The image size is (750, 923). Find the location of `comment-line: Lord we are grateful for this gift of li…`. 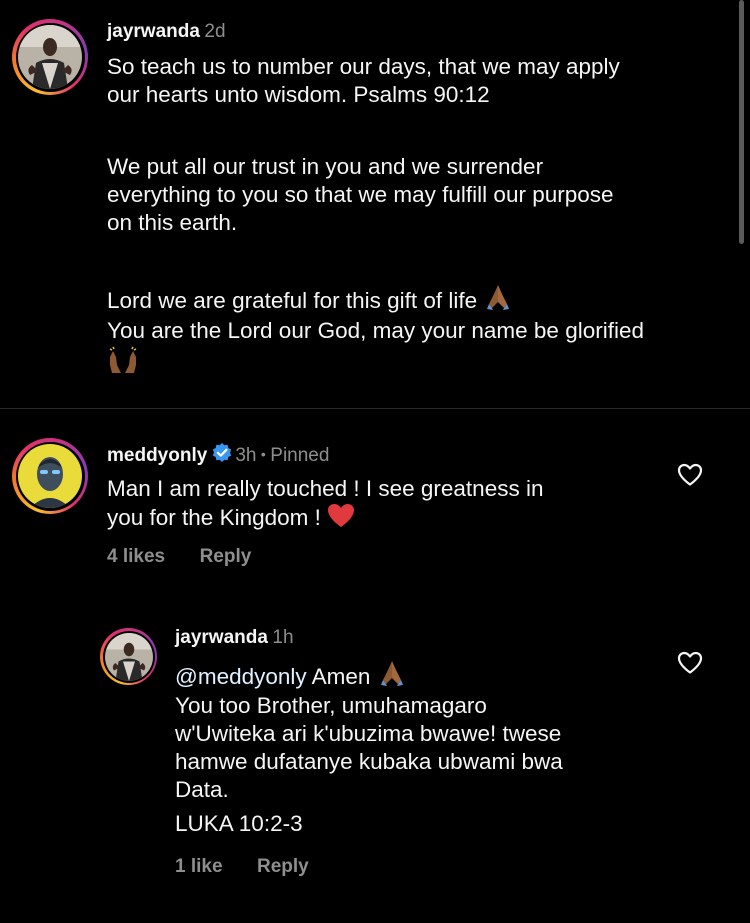

comment-line: Lord we are grateful for this gift of li… is located at coordinates (292, 300).